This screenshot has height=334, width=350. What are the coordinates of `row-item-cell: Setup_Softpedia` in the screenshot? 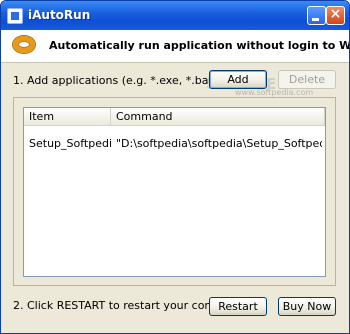 It's located at (70, 143).